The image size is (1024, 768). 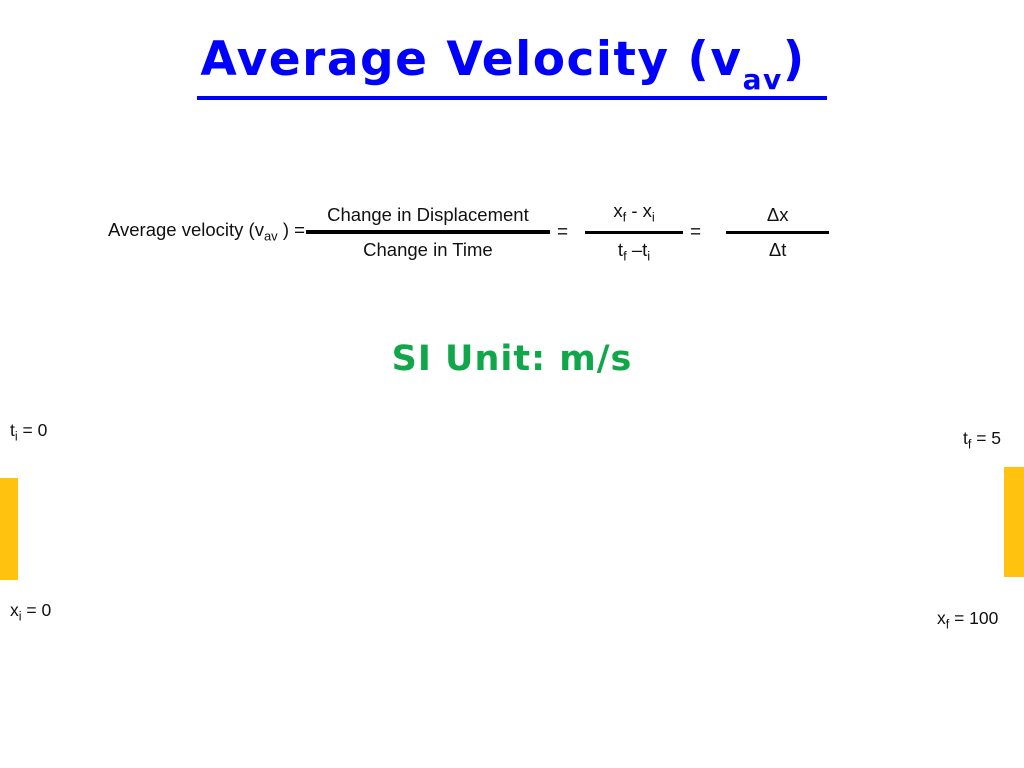 What do you see at coordinates (637, 249) in the screenshot?
I see `den-minus: –t` at bounding box center [637, 249].